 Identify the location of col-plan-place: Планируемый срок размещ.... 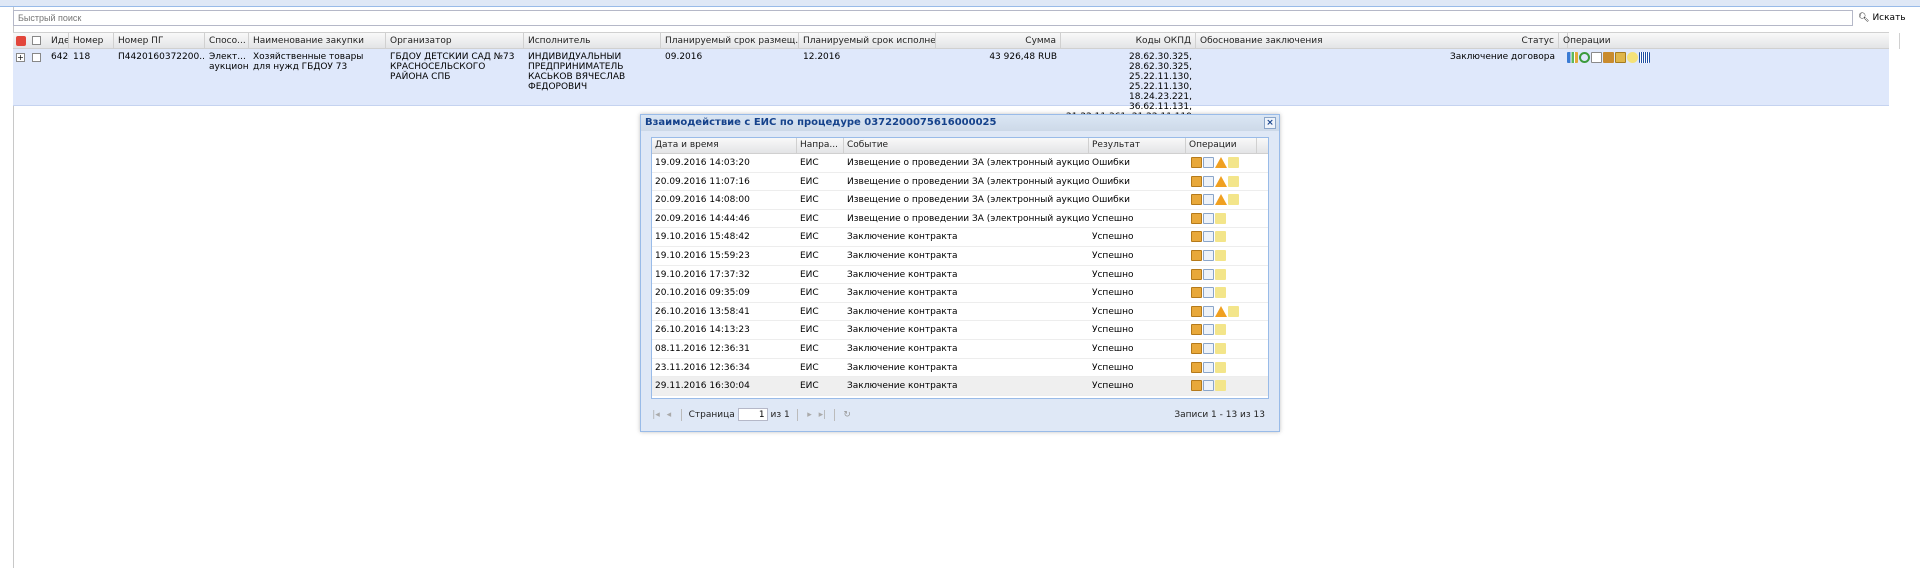
(730, 41).